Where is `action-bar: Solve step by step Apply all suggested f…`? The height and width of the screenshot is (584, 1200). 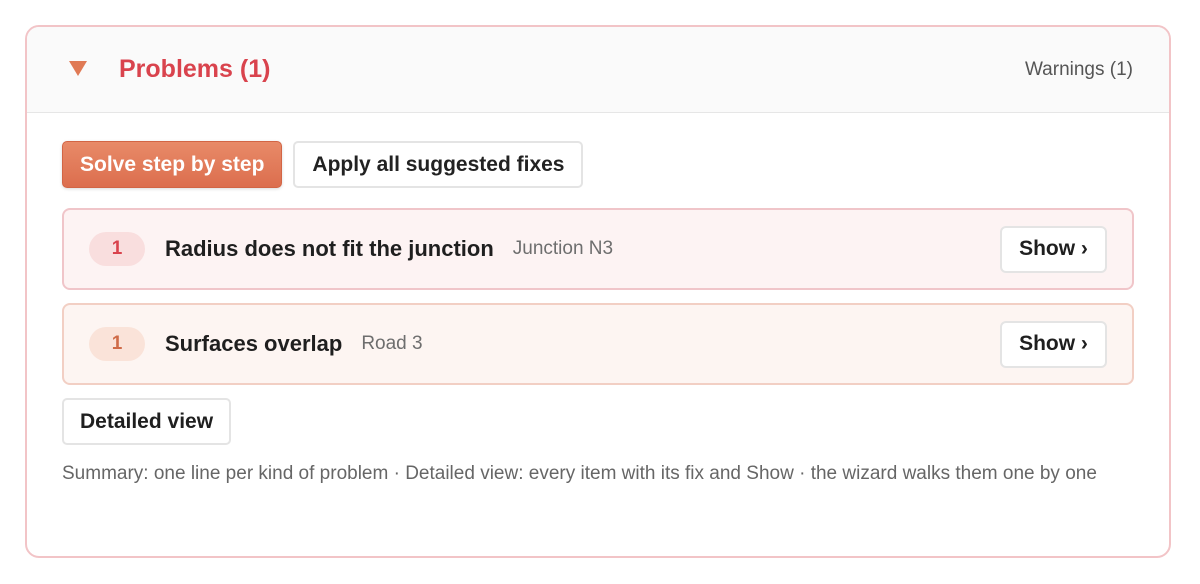
action-bar: Solve step by step Apply all suggested f… is located at coordinates (598, 164).